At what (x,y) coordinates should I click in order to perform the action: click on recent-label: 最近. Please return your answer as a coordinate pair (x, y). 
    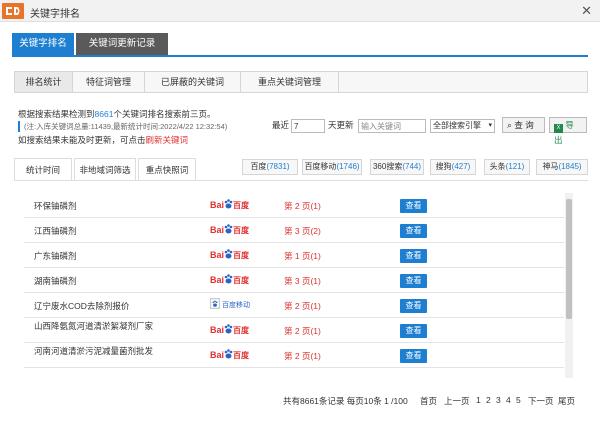
    Looking at the image, I should click on (281, 125).